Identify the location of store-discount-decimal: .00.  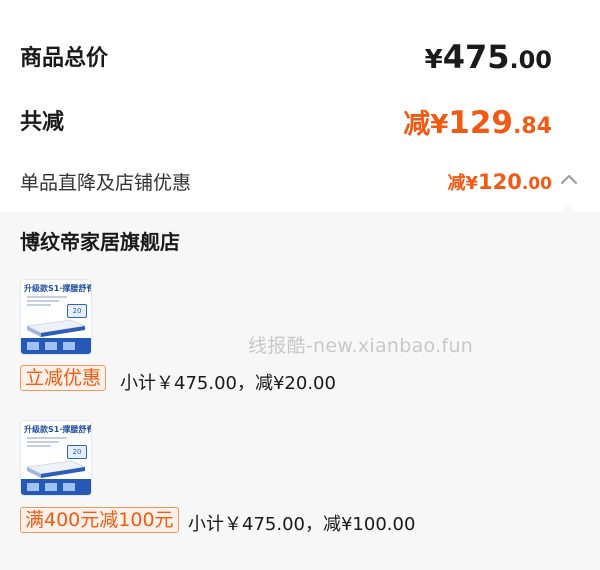
(536, 184).